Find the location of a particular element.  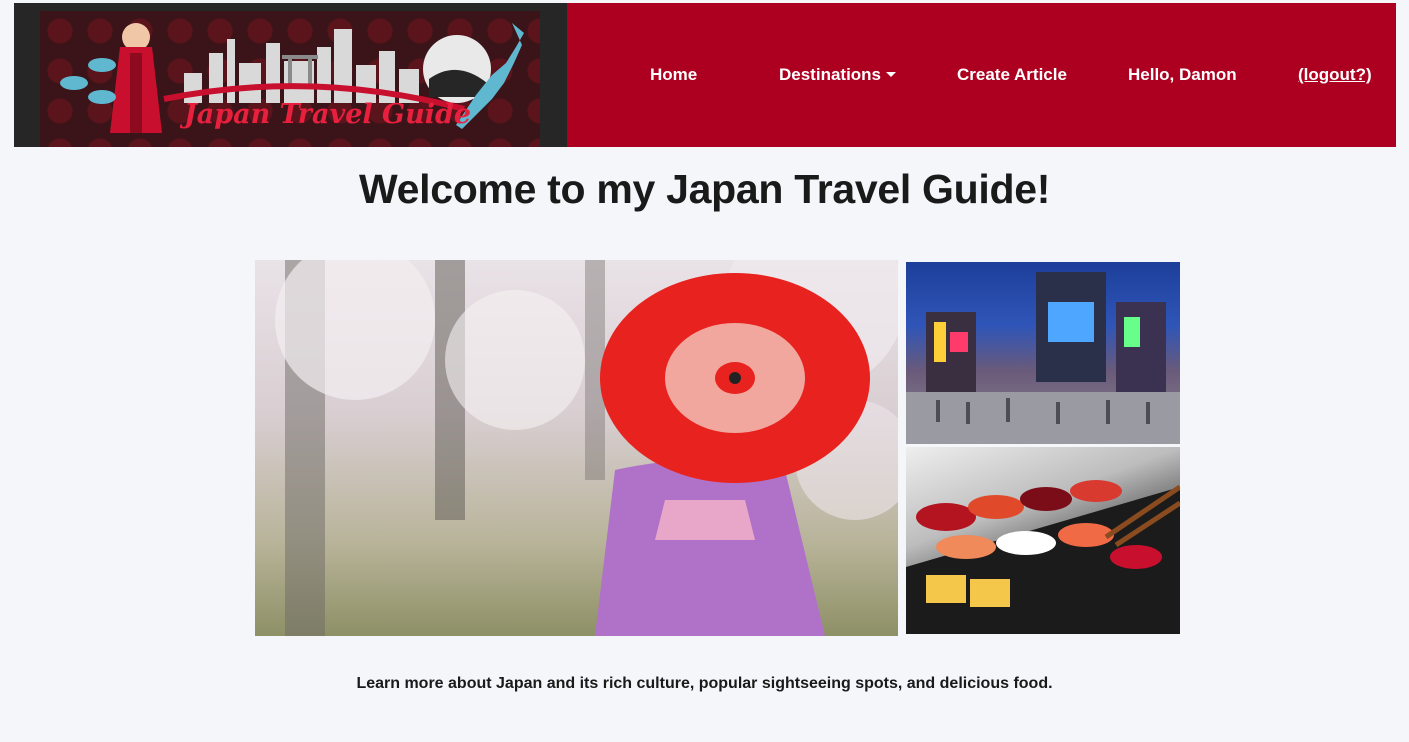

nav-destinations-dropdown: Destinations is located at coordinates (838, 75).